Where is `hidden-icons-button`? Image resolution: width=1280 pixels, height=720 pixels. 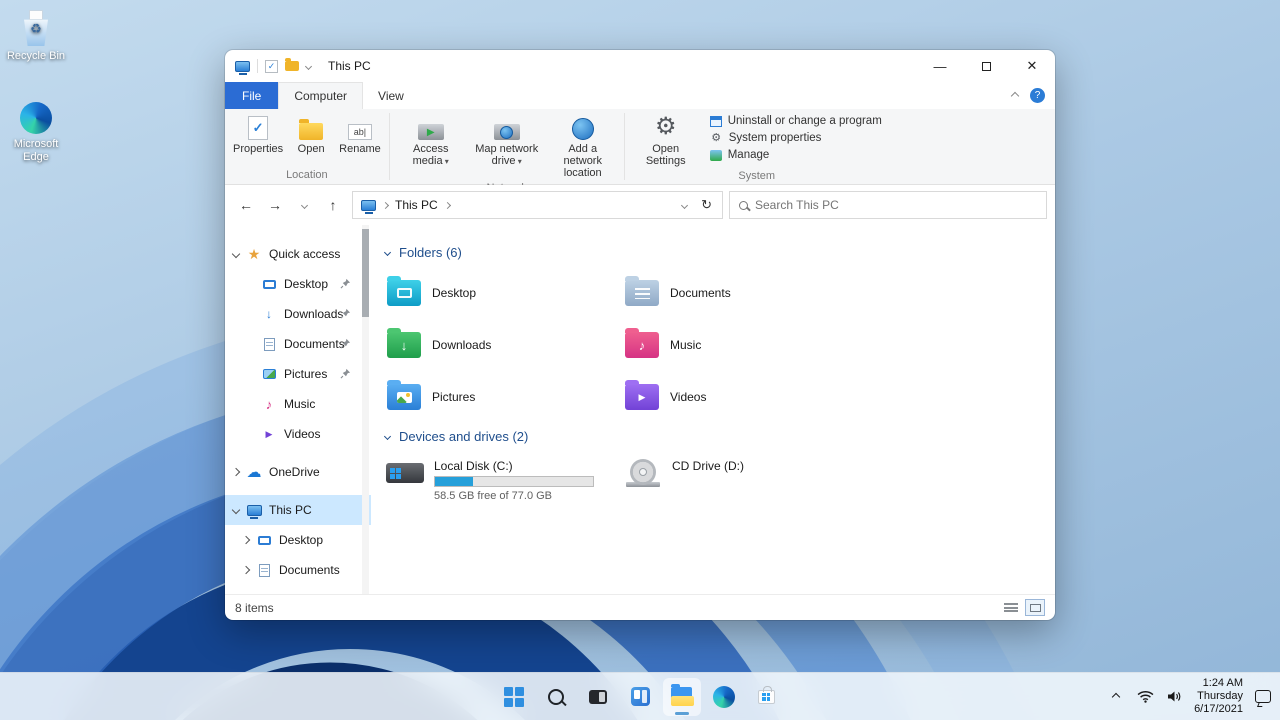
hidden-icons-button is located at coordinates (1116, 697).